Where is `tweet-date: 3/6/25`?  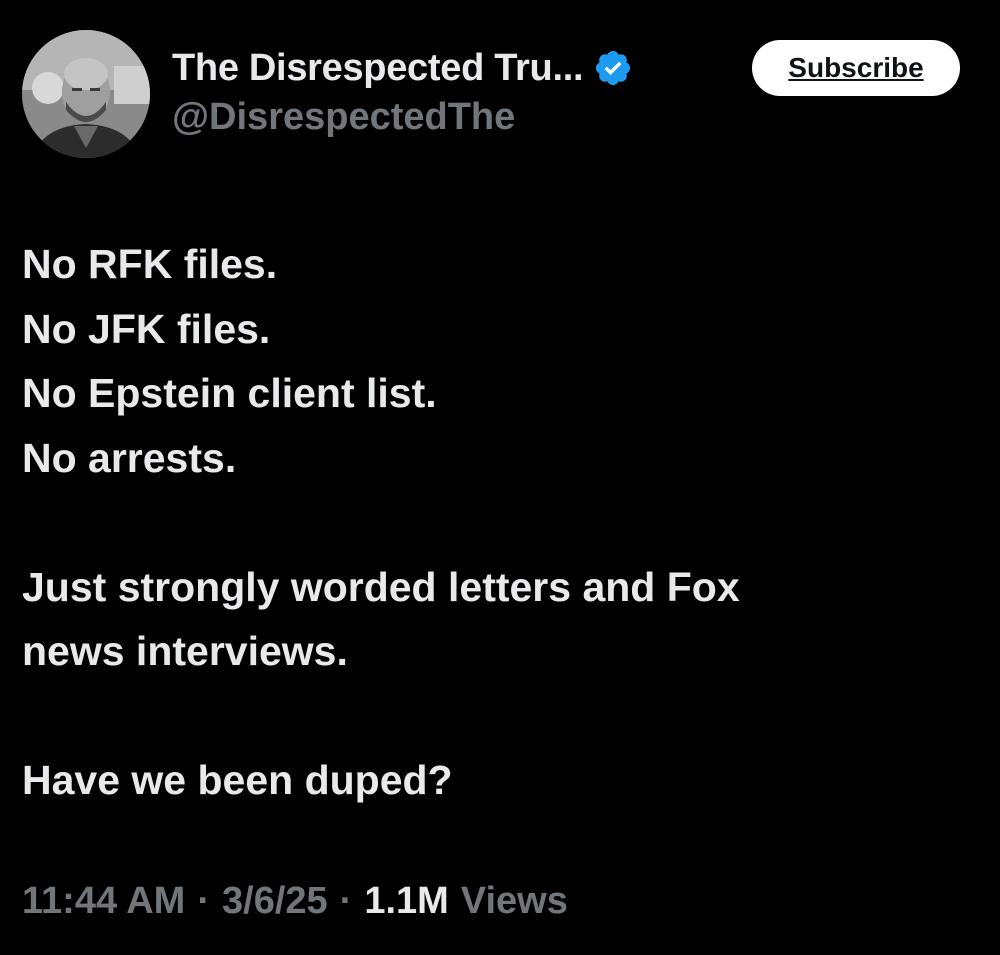 tweet-date: 3/6/25 is located at coordinates (275, 901).